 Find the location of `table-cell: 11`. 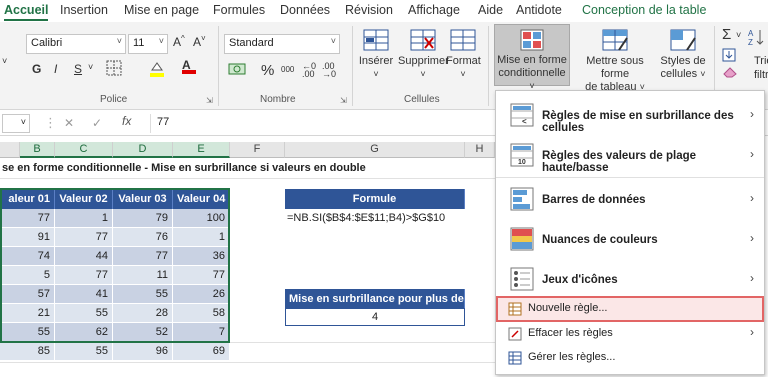

table-cell: 11 is located at coordinates (143, 275).